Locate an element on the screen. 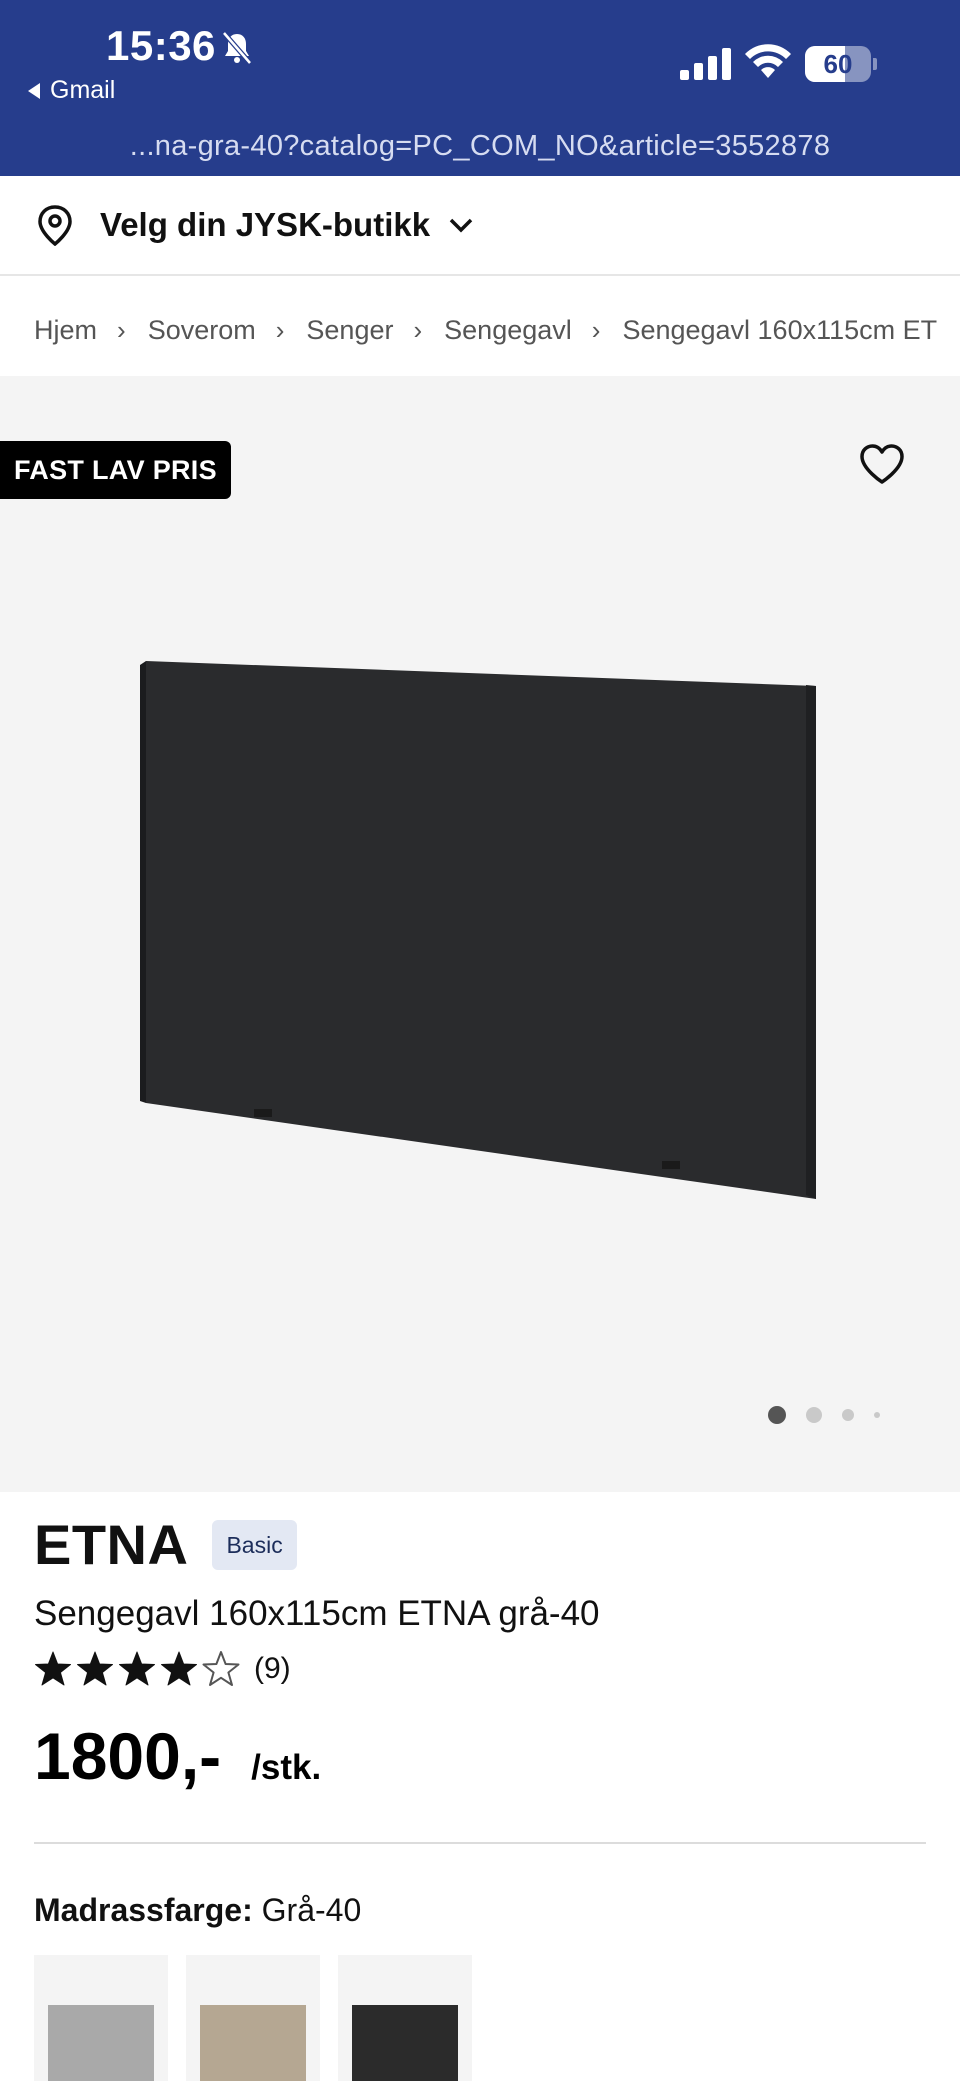  back-app-label: Gmail is located at coordinates (83, 90).